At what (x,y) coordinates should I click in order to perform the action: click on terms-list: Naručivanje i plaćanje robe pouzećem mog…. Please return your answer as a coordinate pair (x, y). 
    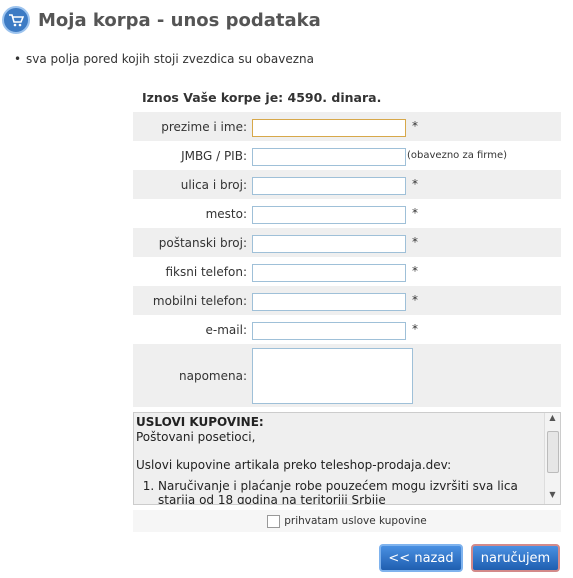
    Looking at the image, I should click on (349, 492).